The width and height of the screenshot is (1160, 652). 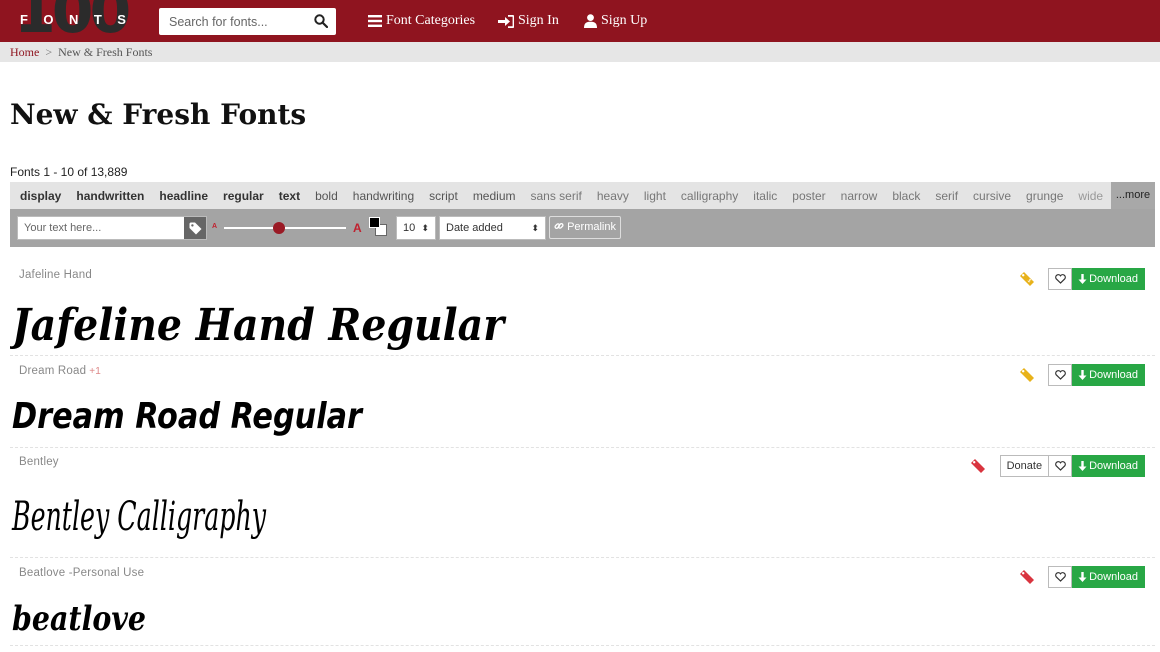 I want to click on tag-link: black, so click(x=906, y=196).